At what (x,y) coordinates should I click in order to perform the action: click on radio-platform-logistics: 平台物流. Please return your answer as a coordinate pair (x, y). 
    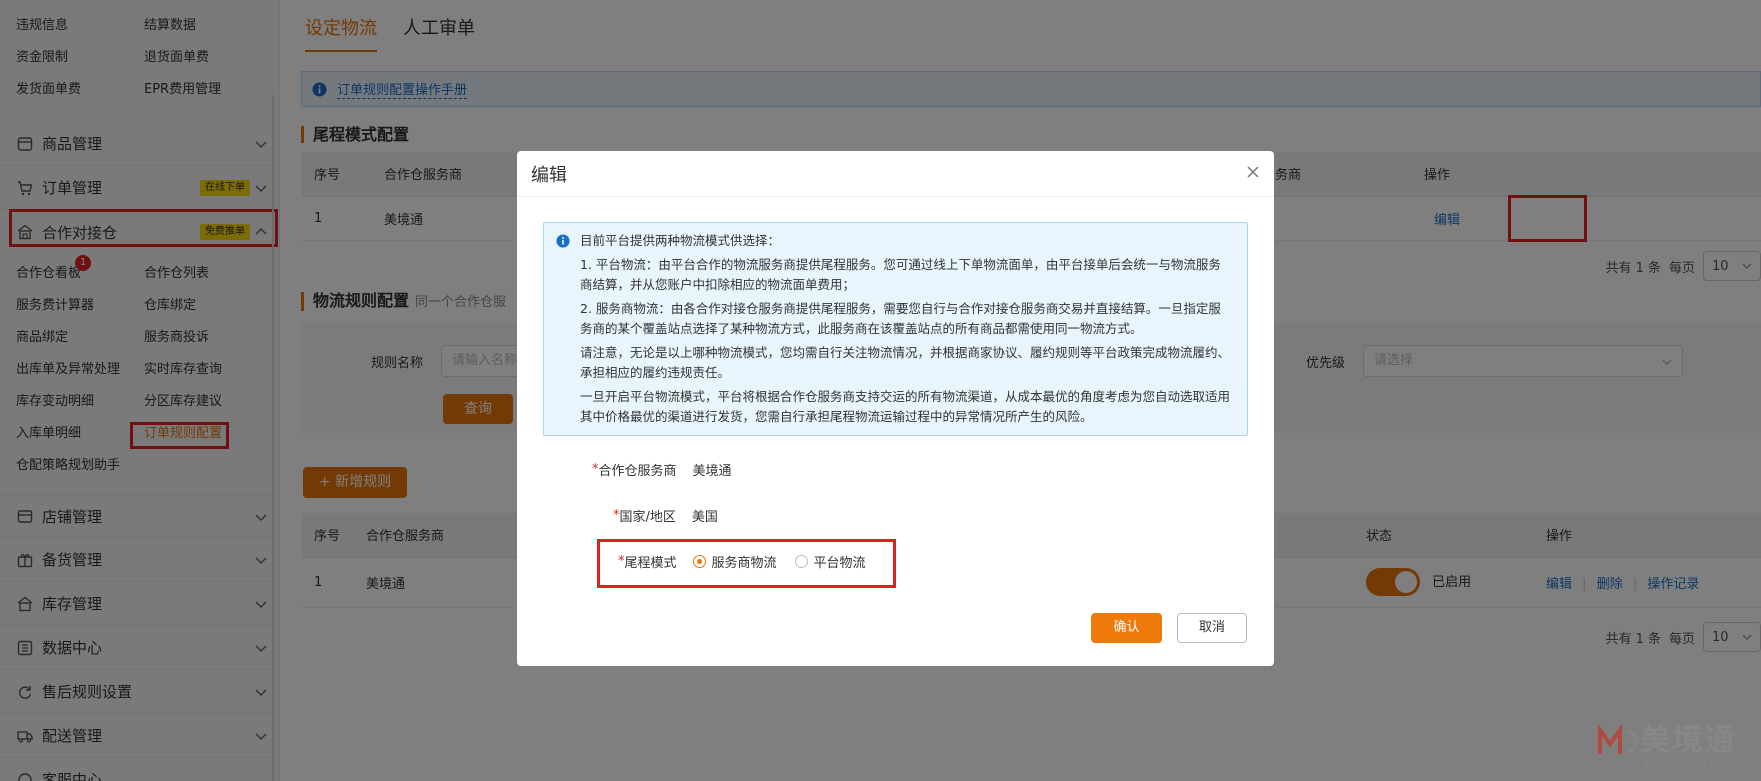
    Looking at the image, I should click on (830, 561).